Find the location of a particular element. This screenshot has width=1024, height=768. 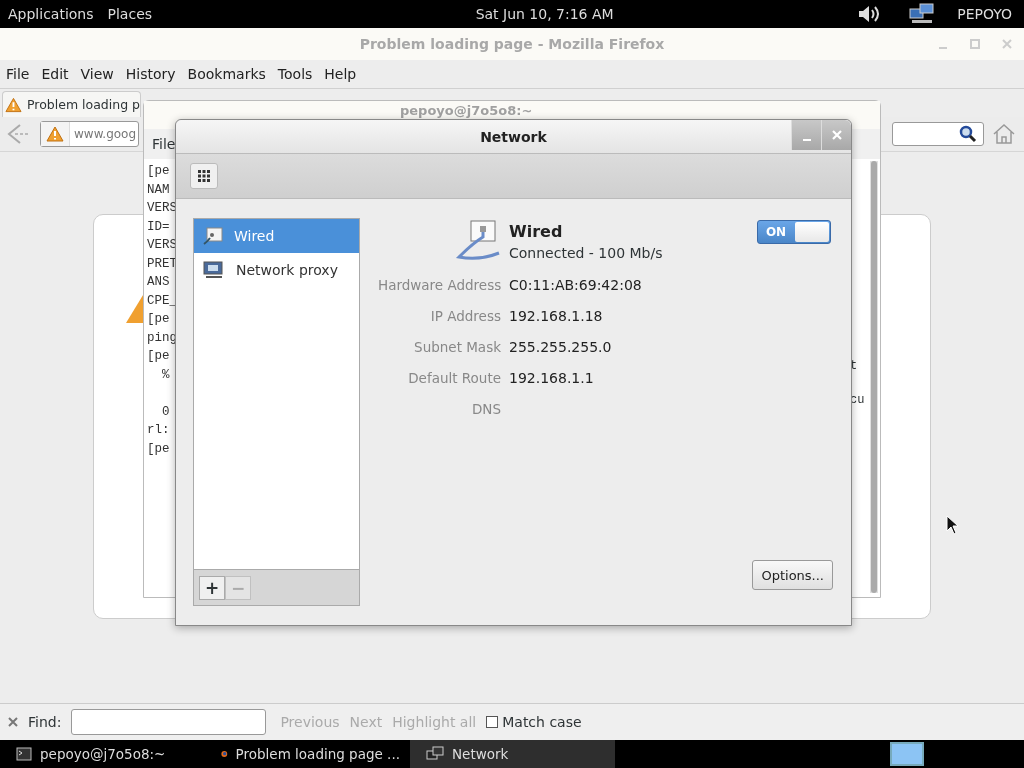

terminal-icon is located at coordinates (24, 754).